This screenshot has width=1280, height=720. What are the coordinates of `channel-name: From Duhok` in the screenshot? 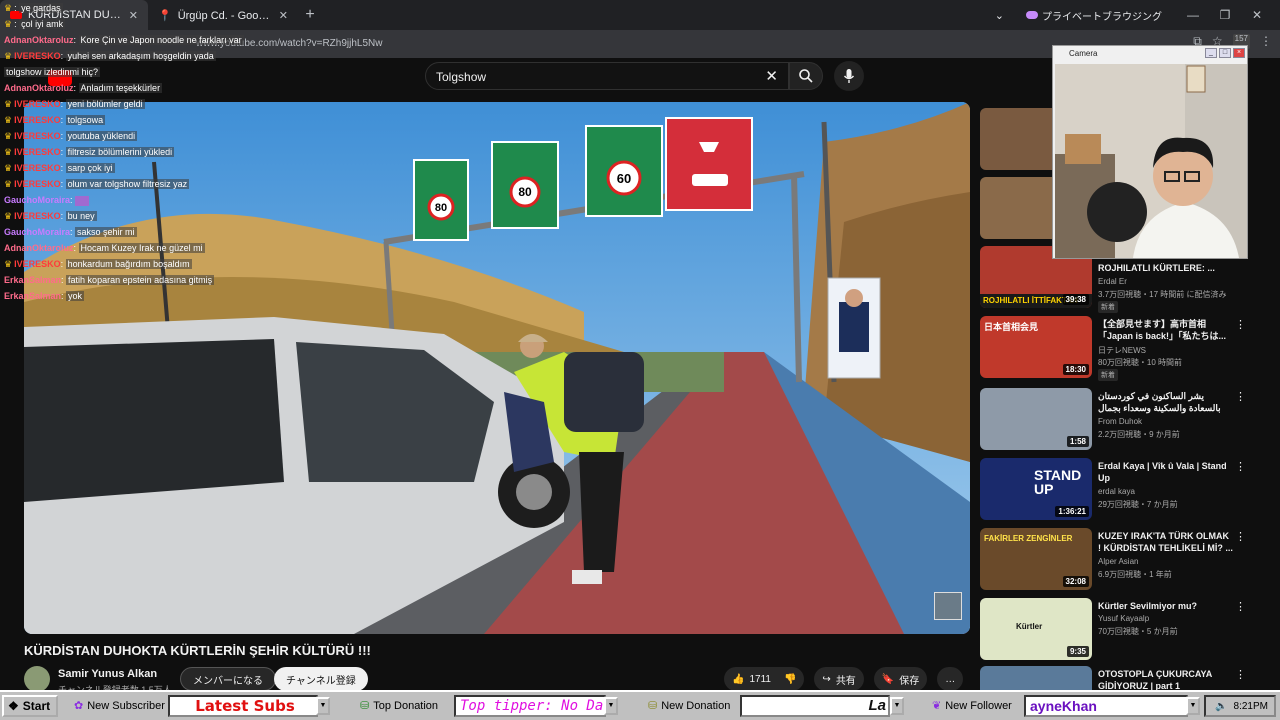 It's located at (1120, 421).